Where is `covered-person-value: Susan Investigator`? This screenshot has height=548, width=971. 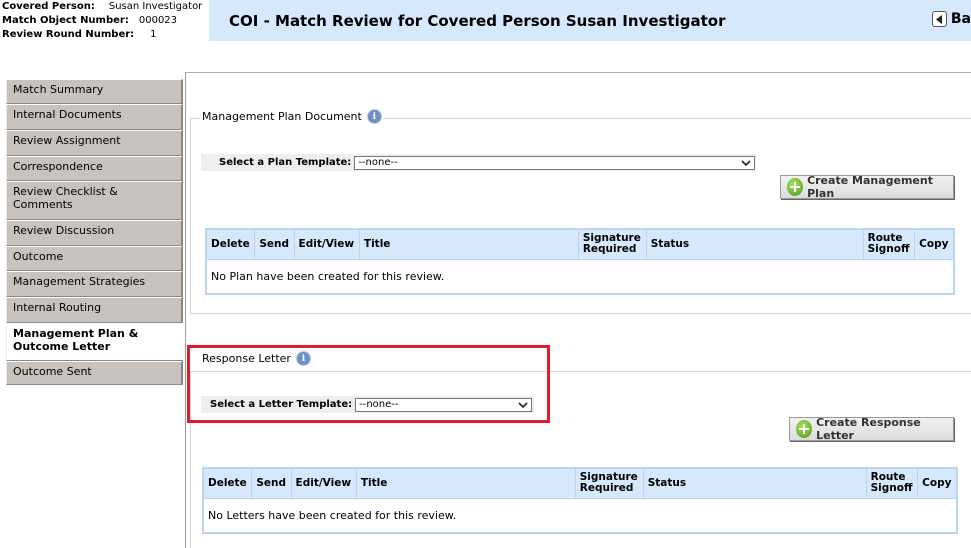 covered-person-value: Susan Investigator is located at coordinates (155, 6).